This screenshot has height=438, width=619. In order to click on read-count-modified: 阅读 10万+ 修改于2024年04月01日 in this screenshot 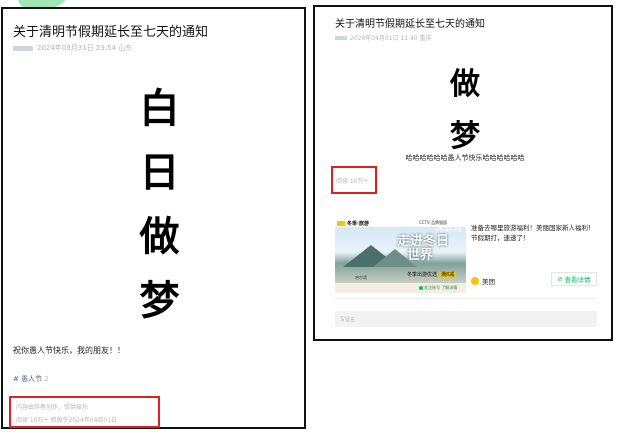, I will do `click(67, 420)`.